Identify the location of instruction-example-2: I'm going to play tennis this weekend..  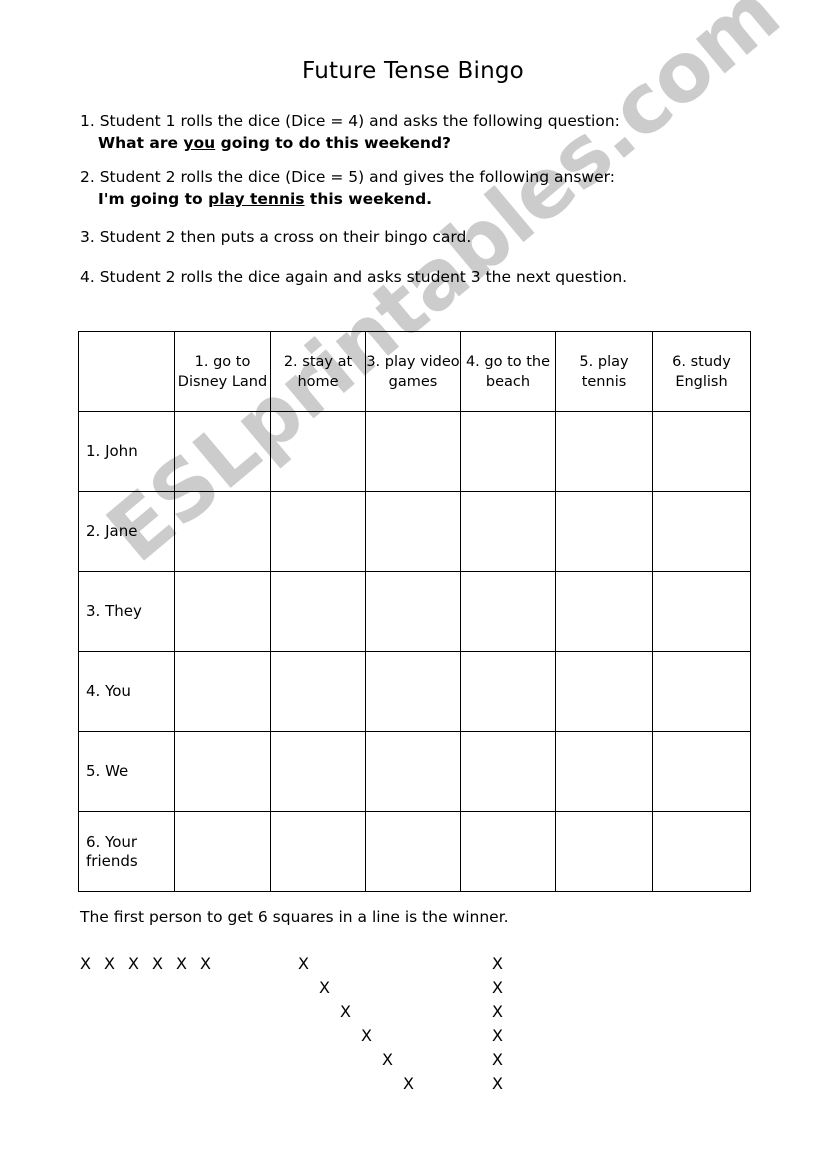
(420, 199).